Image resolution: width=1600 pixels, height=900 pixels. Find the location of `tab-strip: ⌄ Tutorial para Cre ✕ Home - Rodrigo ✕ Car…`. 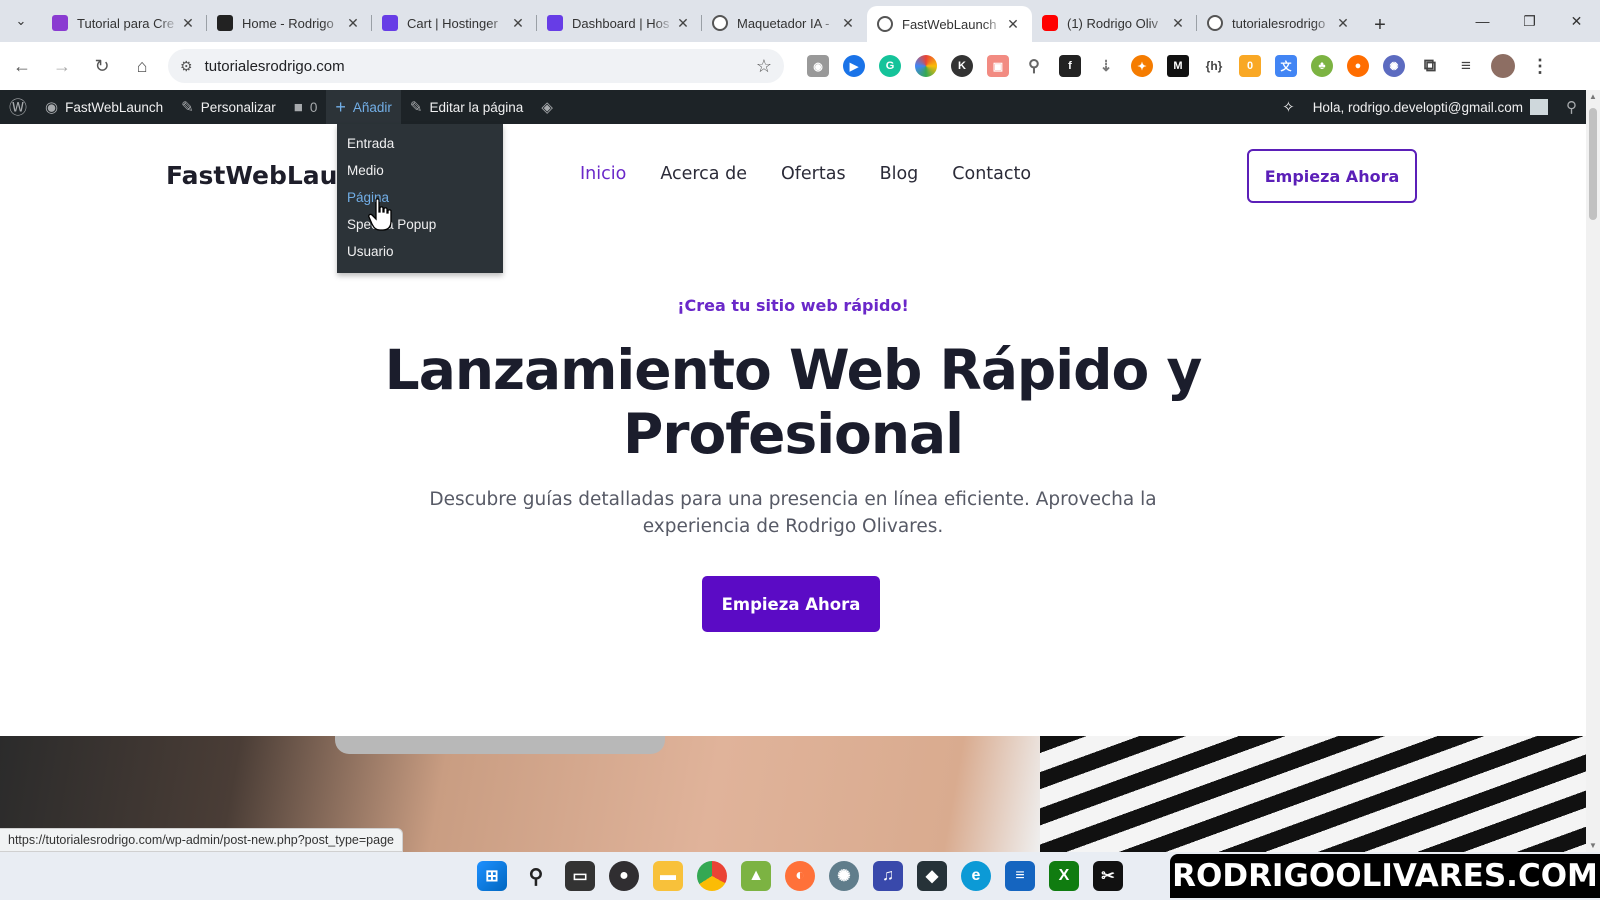

tab-strip: ⌄ Tutorial para Cre ✕ Home - Rodrigo ✕ Car… is located at coordinates (800, 21).